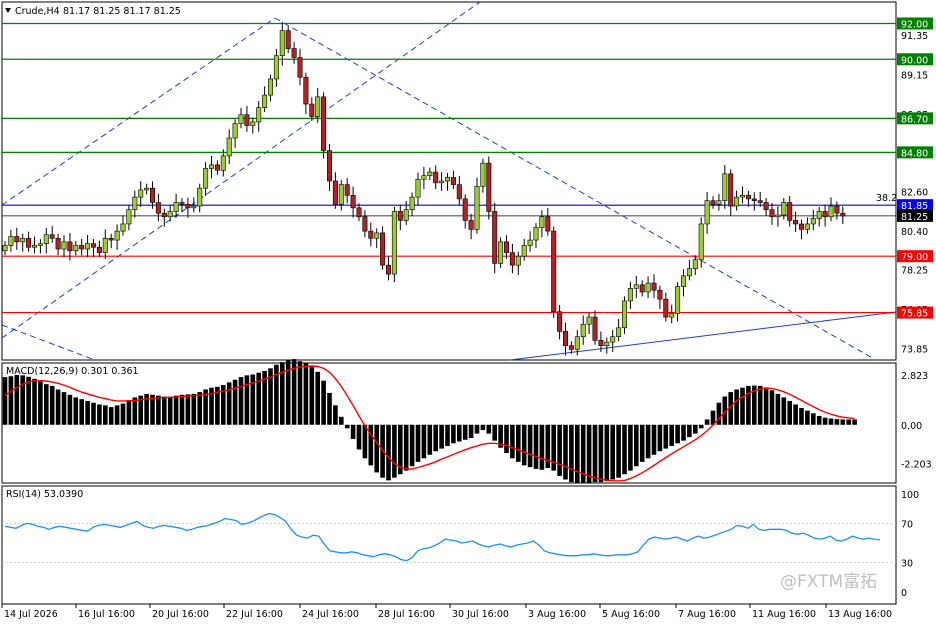 The image size is (936, 624). Describe the element at coordinates (330, 614) in the screenshot. I see `time-tick-label: 24 Jul 16:00` at that location.